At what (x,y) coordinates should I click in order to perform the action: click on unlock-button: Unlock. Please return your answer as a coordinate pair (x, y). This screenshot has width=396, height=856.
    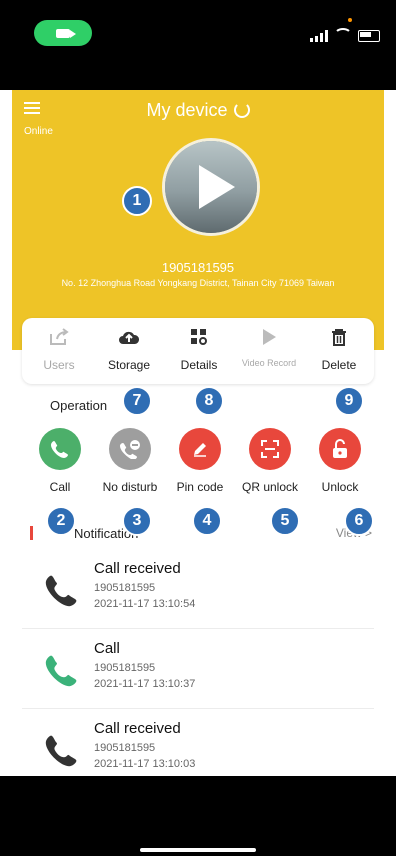
    Looking at the image, I should click on (340, 461).